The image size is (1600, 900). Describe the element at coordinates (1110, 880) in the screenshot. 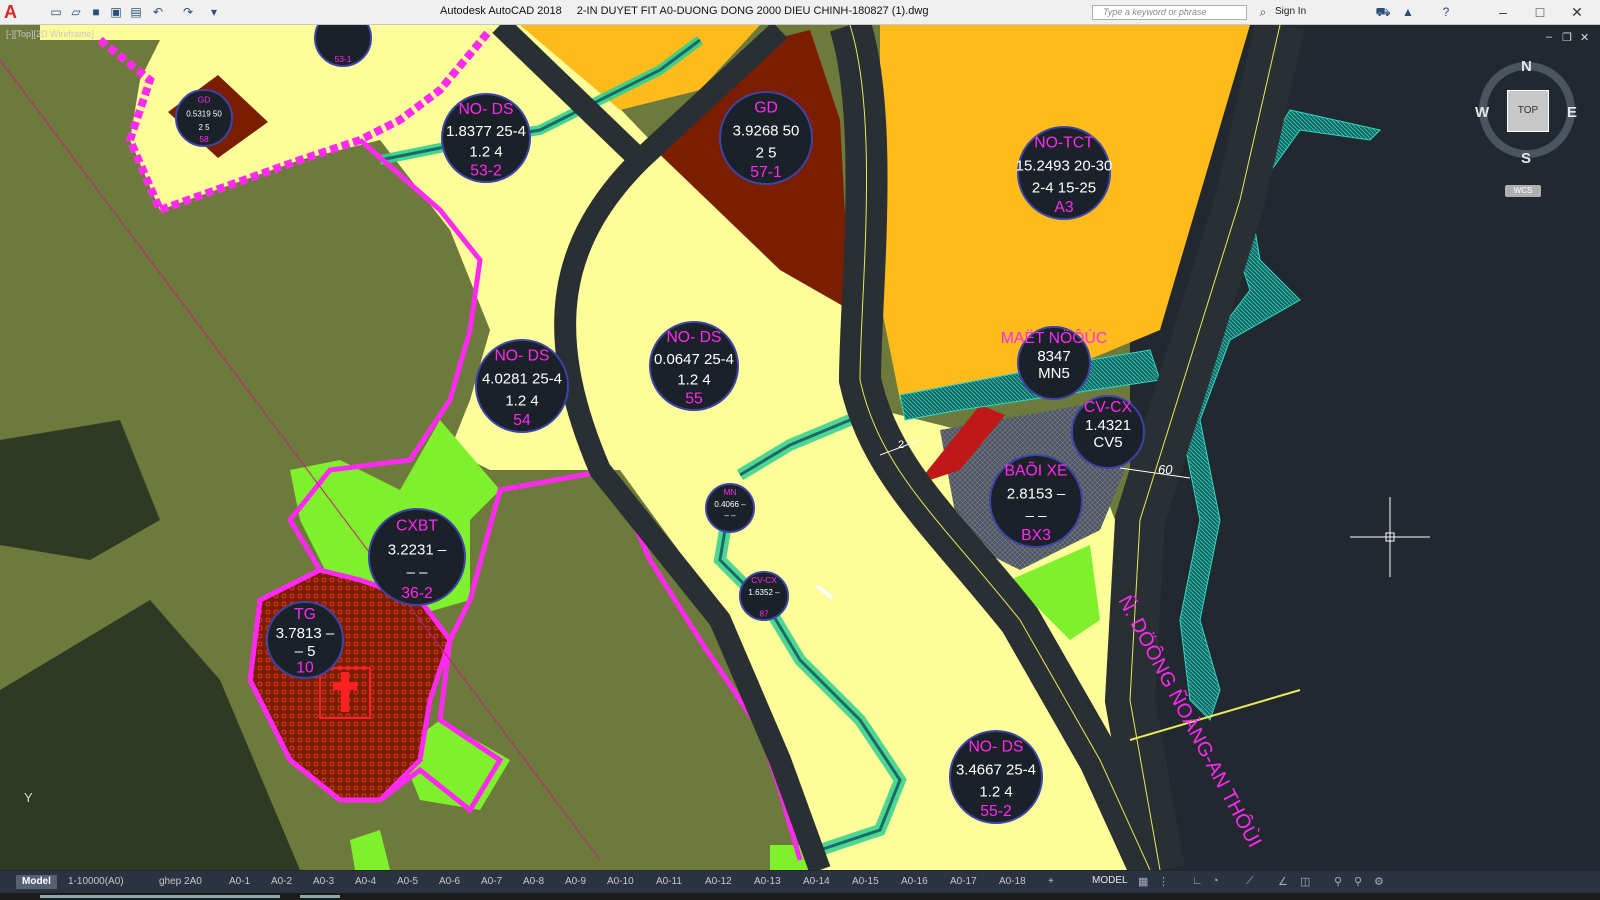

I see `model-space-toggle: MODEL` at that location.